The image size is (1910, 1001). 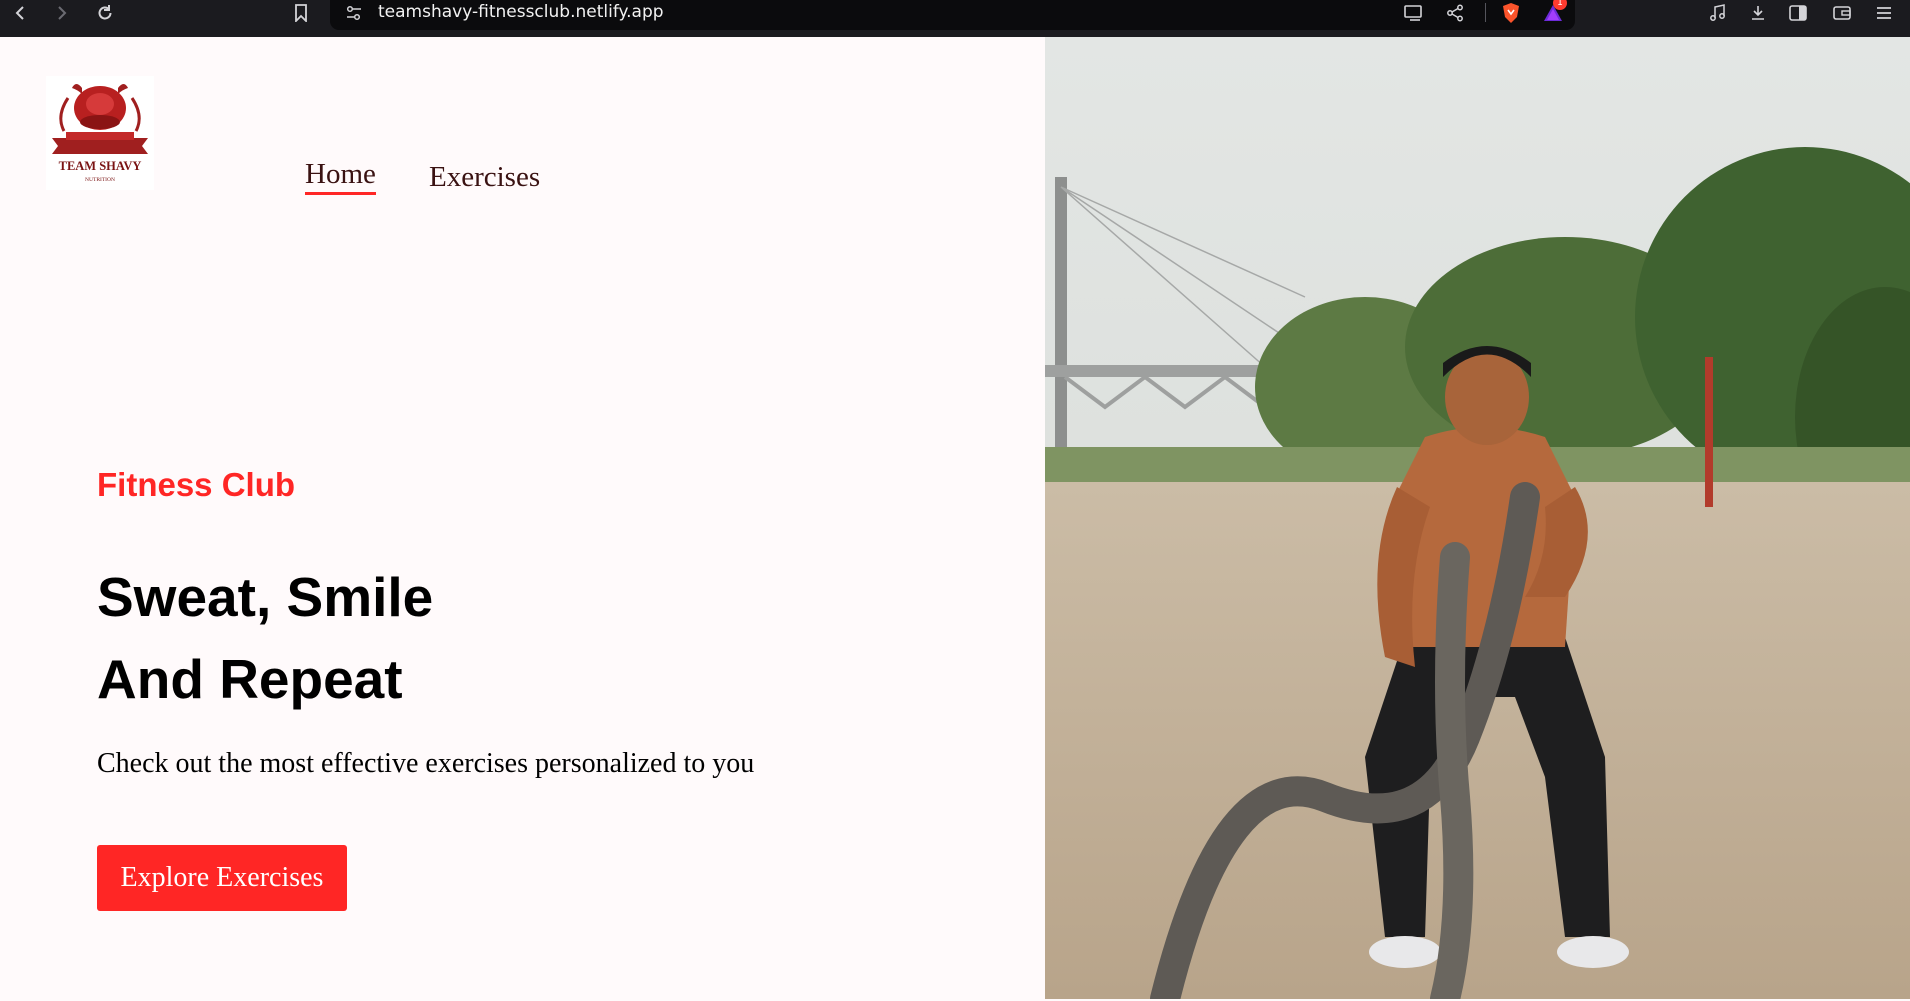 What do you see at coordinates (250, 679) in the screenshot?
I see `hero-headline-line2: And Repeat` at bounding box center [250, 679].